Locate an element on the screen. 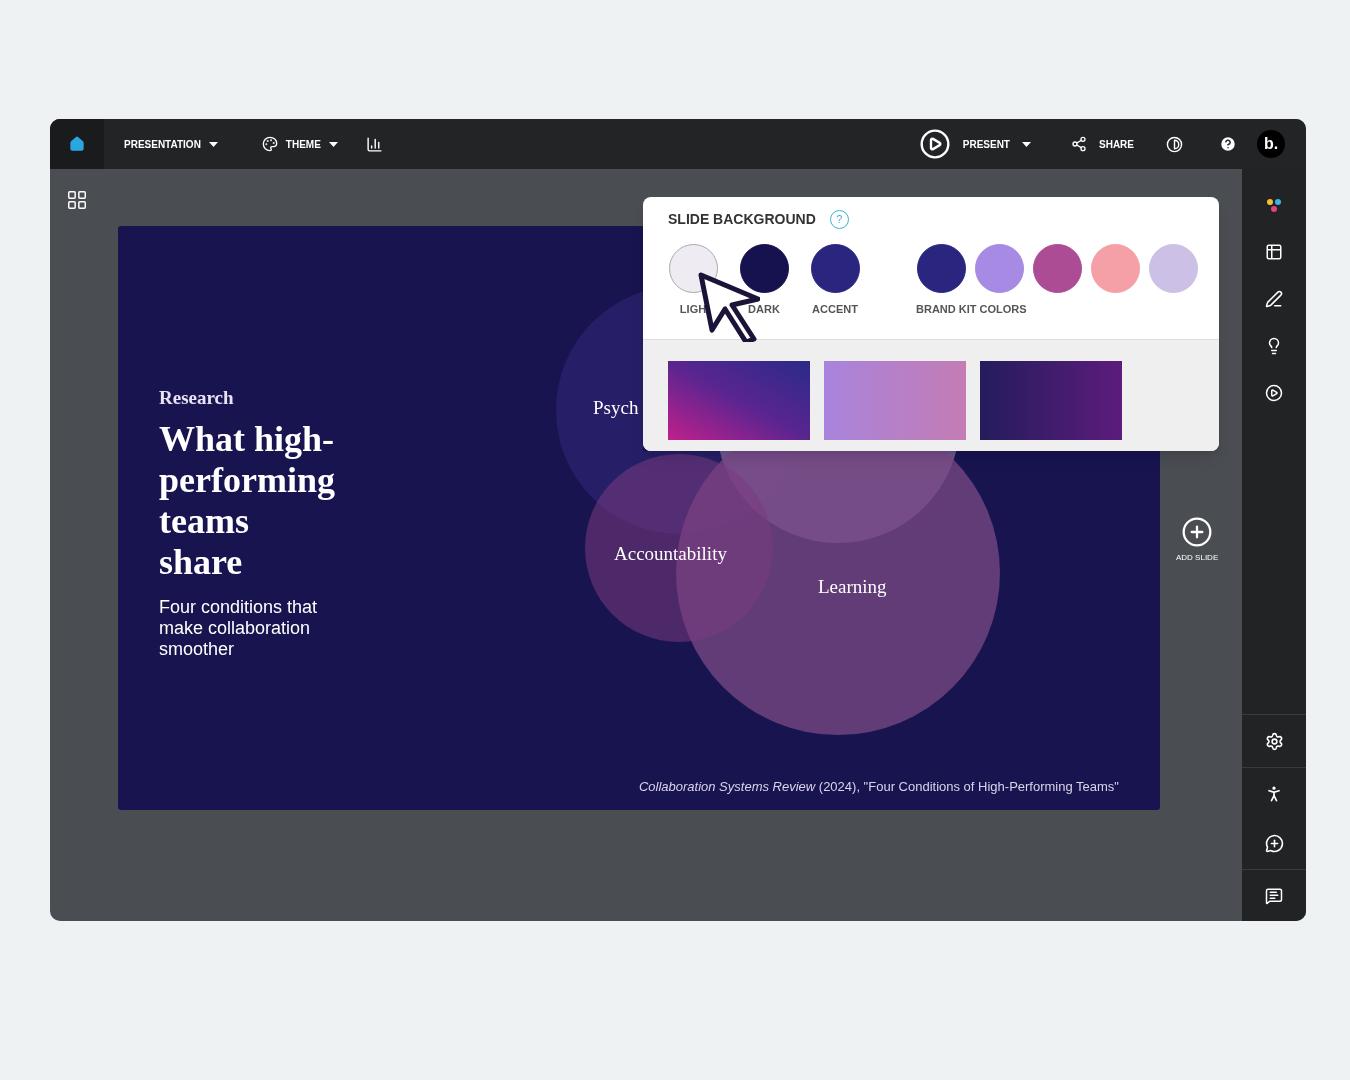 This screenshot has width=1350, height=1080. source-citation: Collaboration Systems Review (2024), "Four Conditions of High-Performing Teams" is located at coordinates (878, 786).